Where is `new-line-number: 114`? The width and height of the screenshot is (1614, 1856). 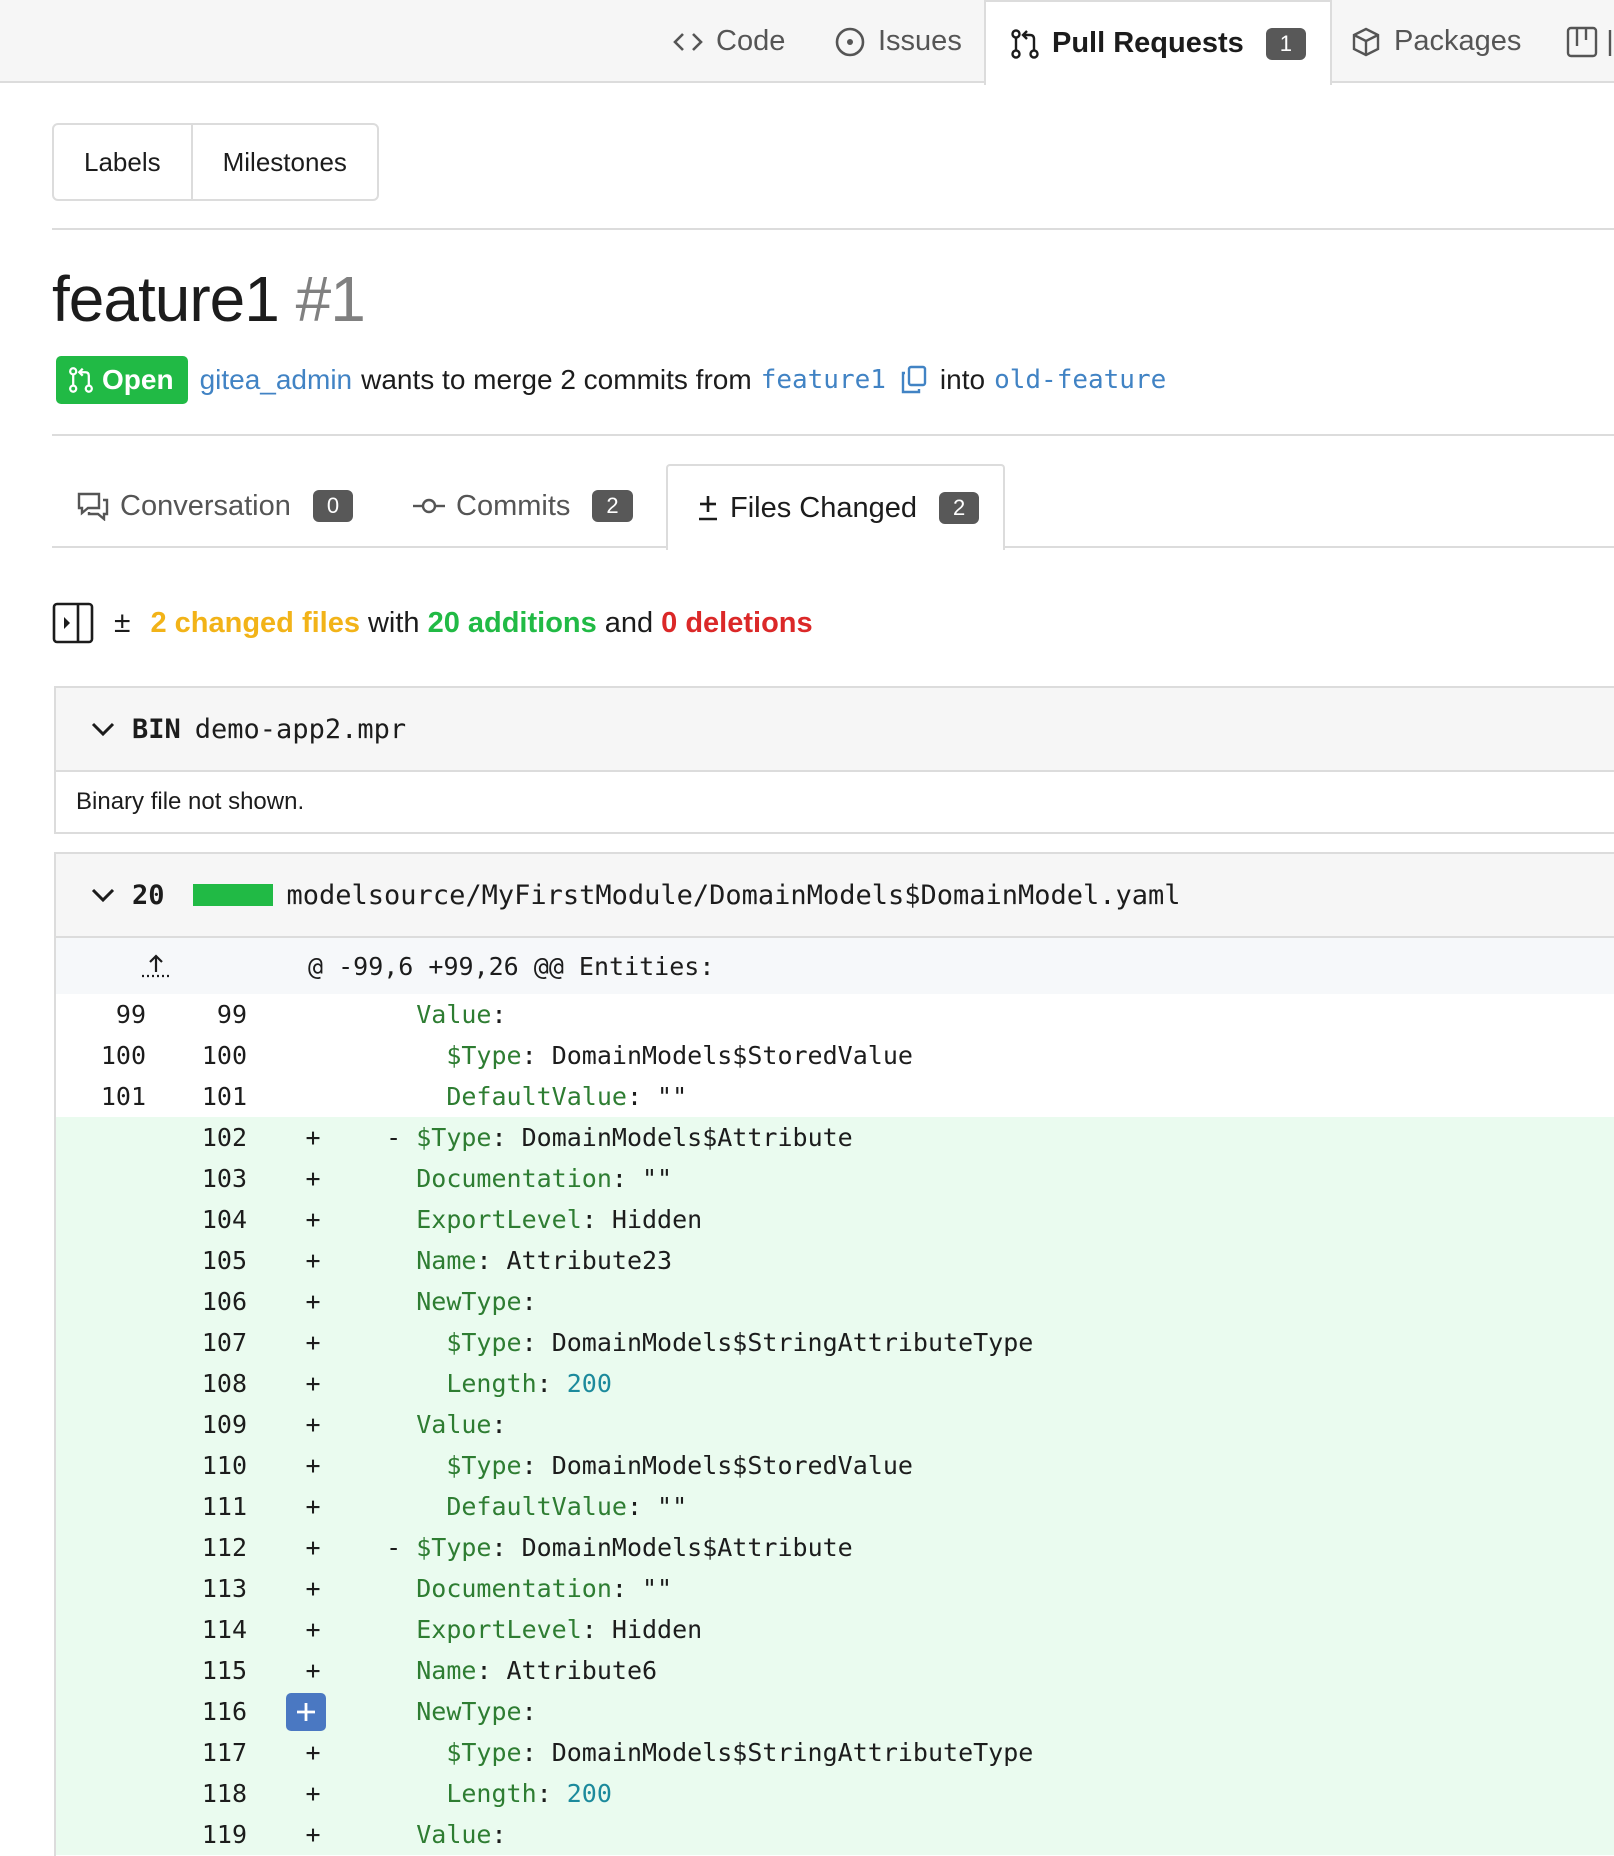 new-line-number: 114 is located at coordinates (201, 1629).